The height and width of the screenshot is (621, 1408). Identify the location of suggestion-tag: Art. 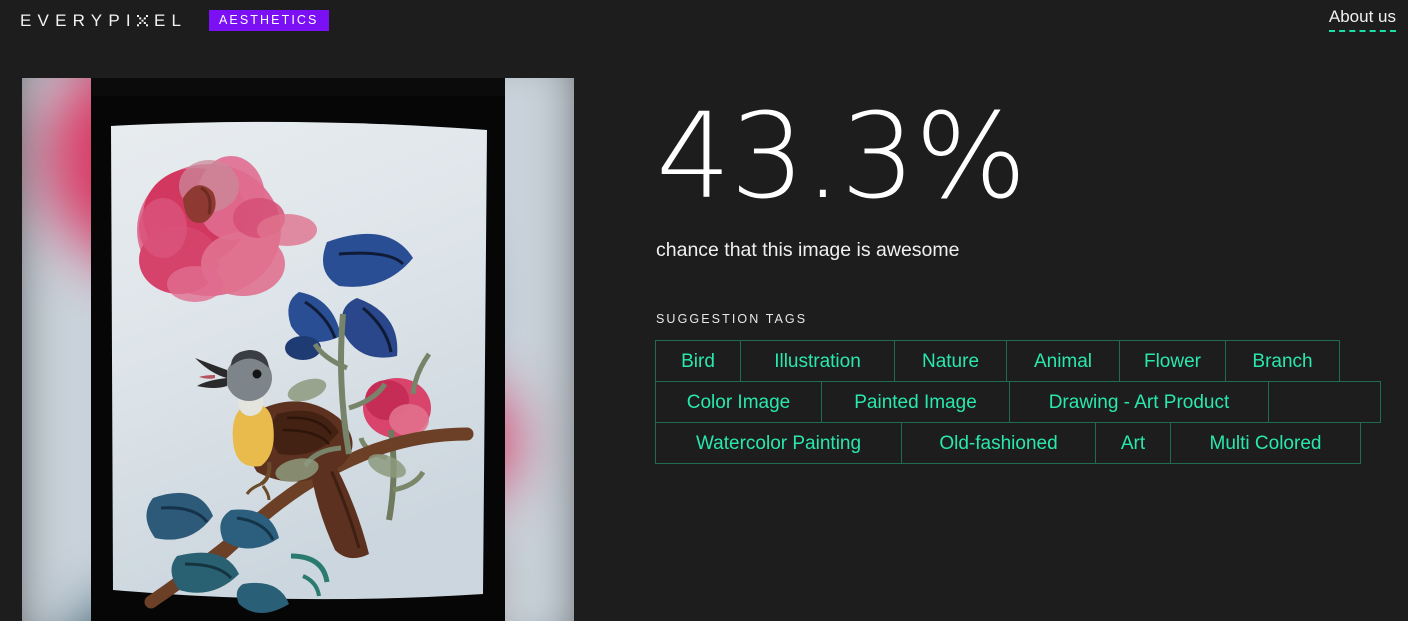
(1133, 443).